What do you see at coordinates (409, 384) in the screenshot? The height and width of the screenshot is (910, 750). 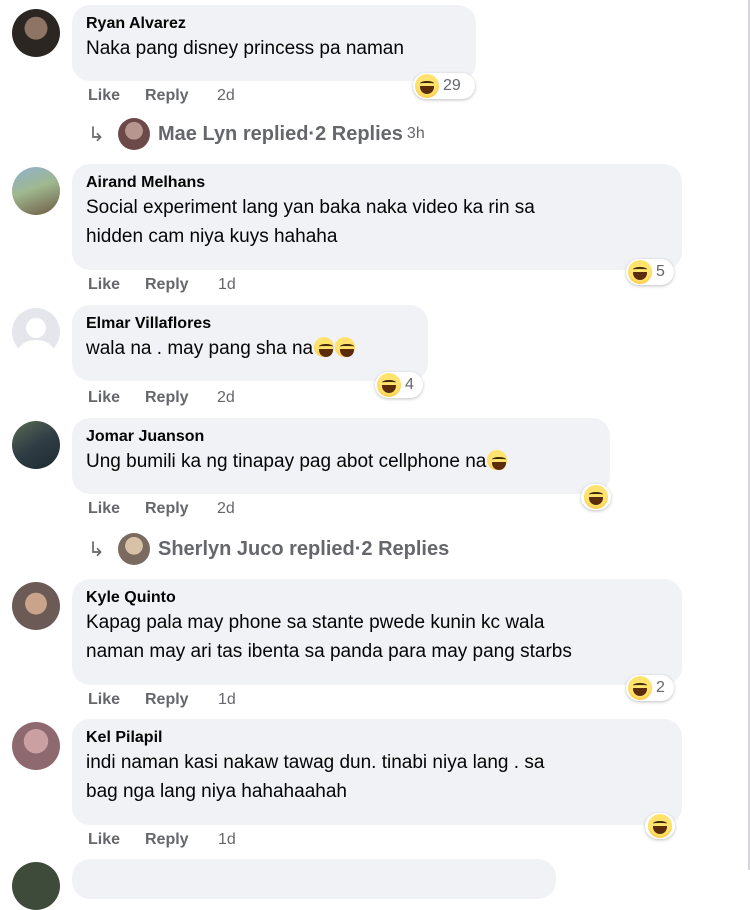 I see `reaction-count: 4` at bounding box center [409, 384].